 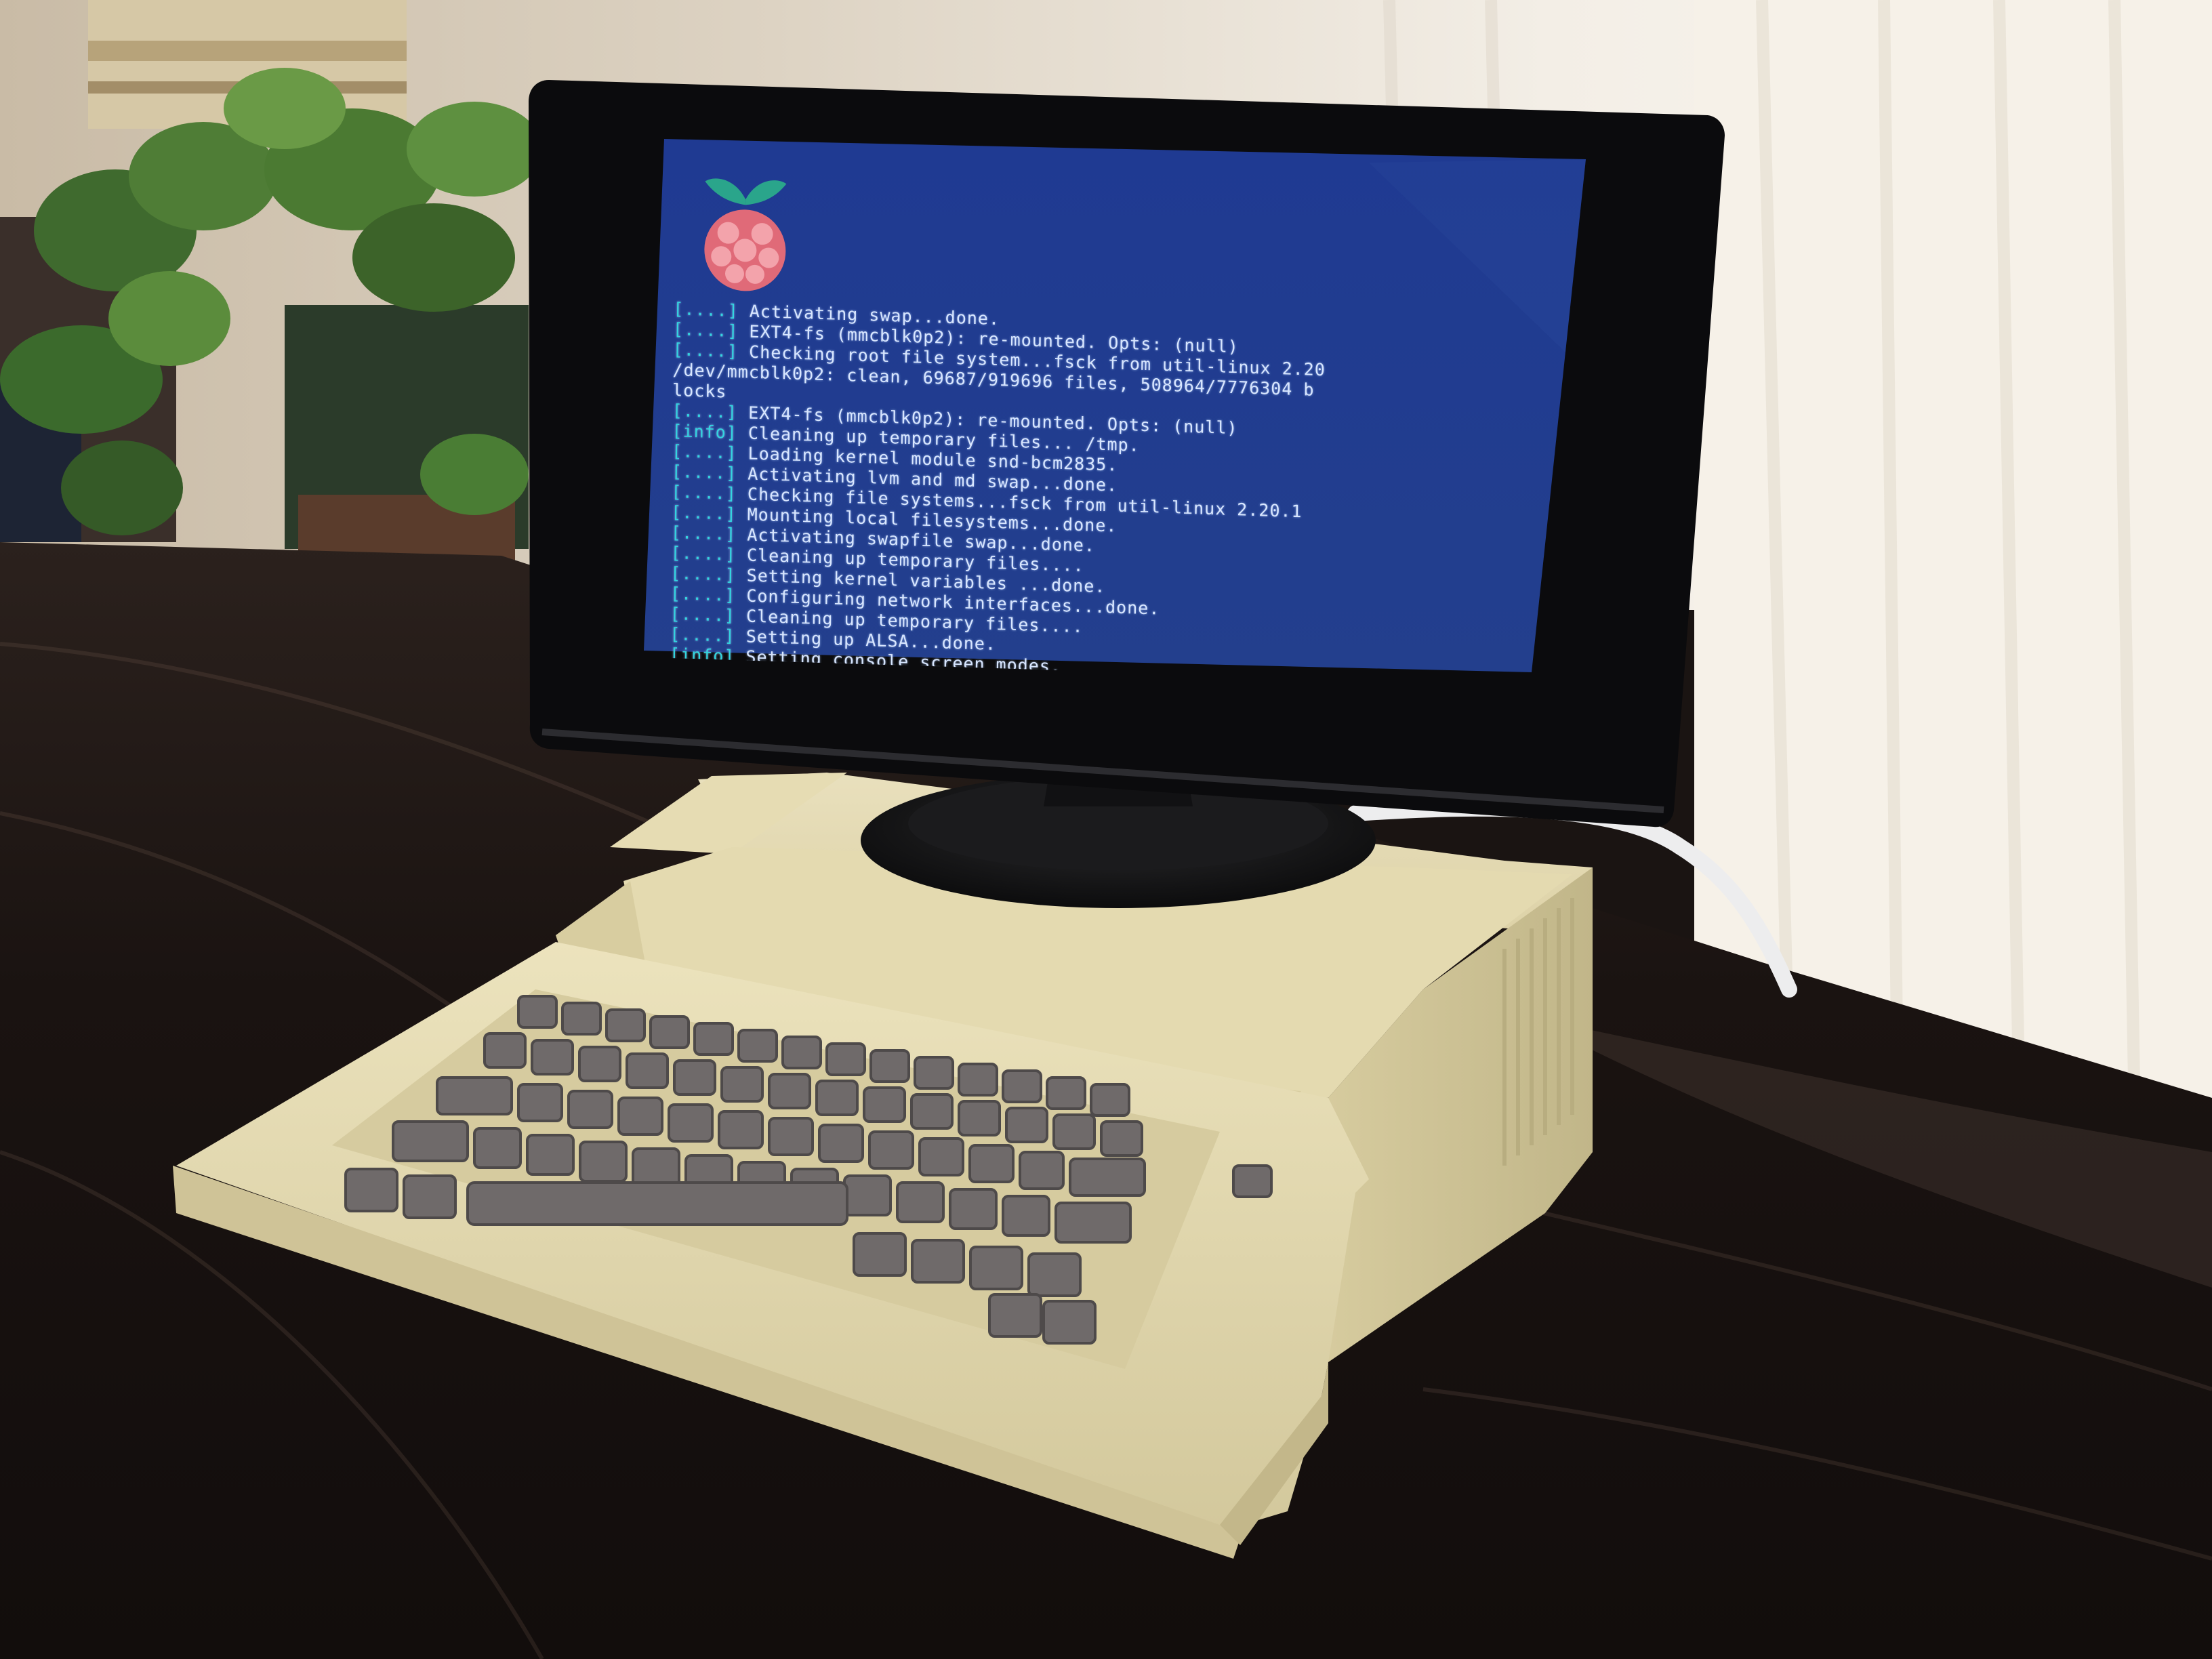 What do you see at coordinates (745, 235) in the screenshot?
I see `raspberry-pi-logo-icon` at bounding box center [745, 235].